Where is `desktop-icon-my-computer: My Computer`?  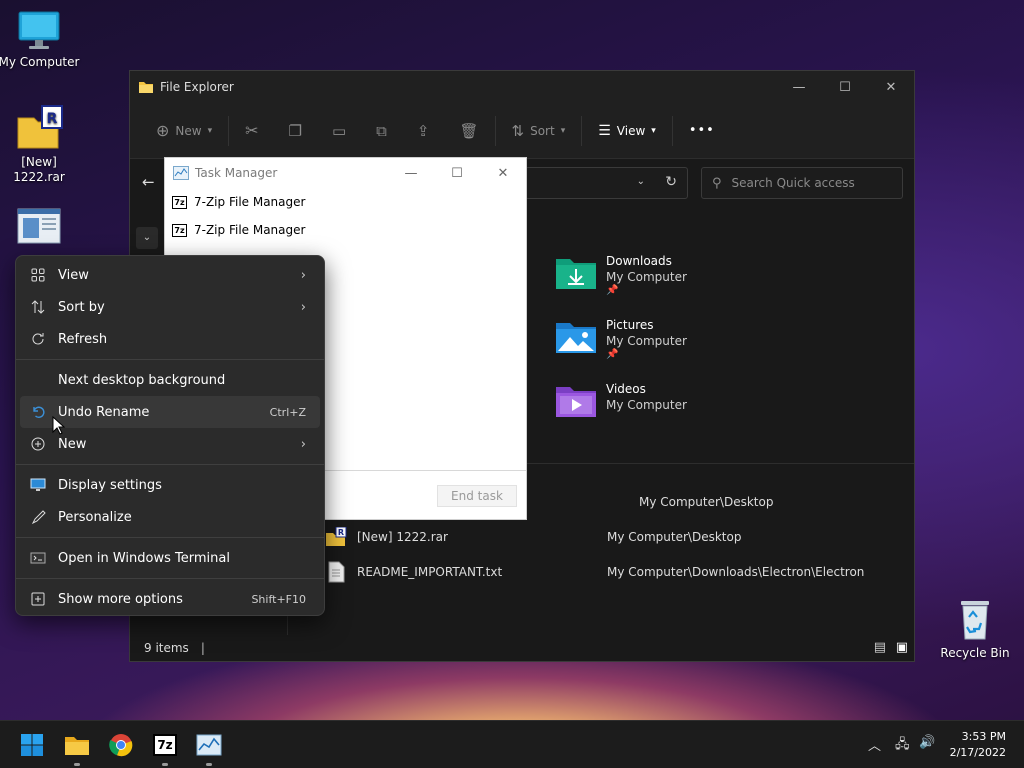 desktop-icon-my-computer: My Computer is located at coordinates (40, 40).